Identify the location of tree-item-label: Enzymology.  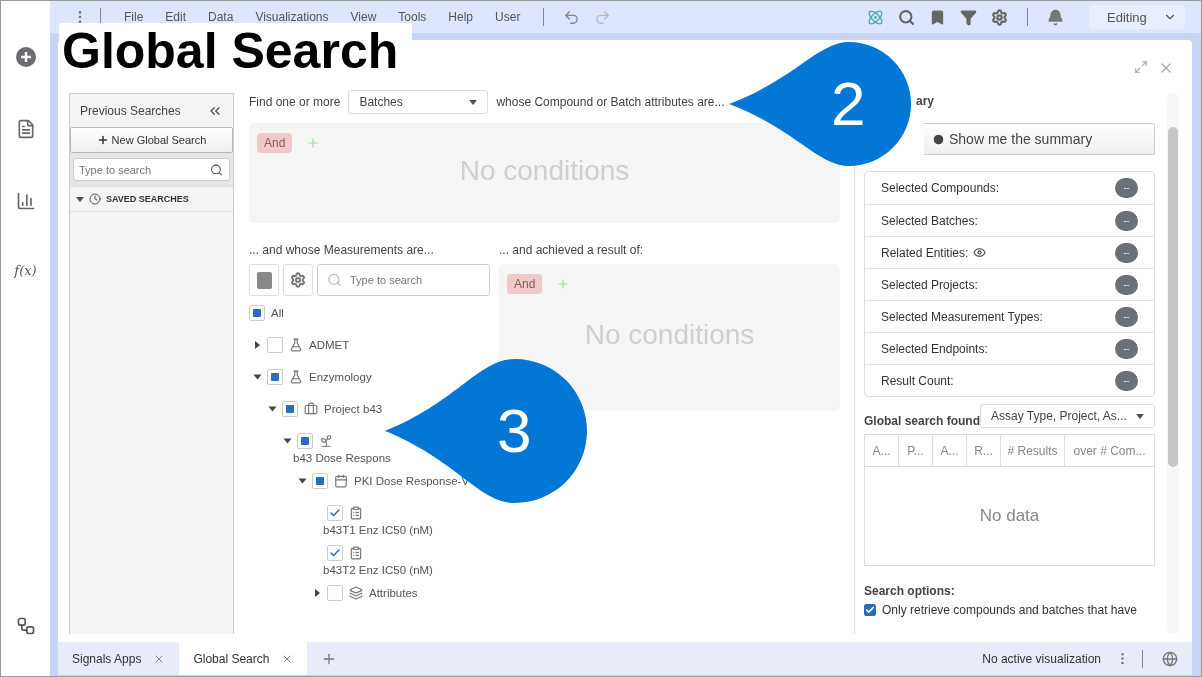
(340, 377).